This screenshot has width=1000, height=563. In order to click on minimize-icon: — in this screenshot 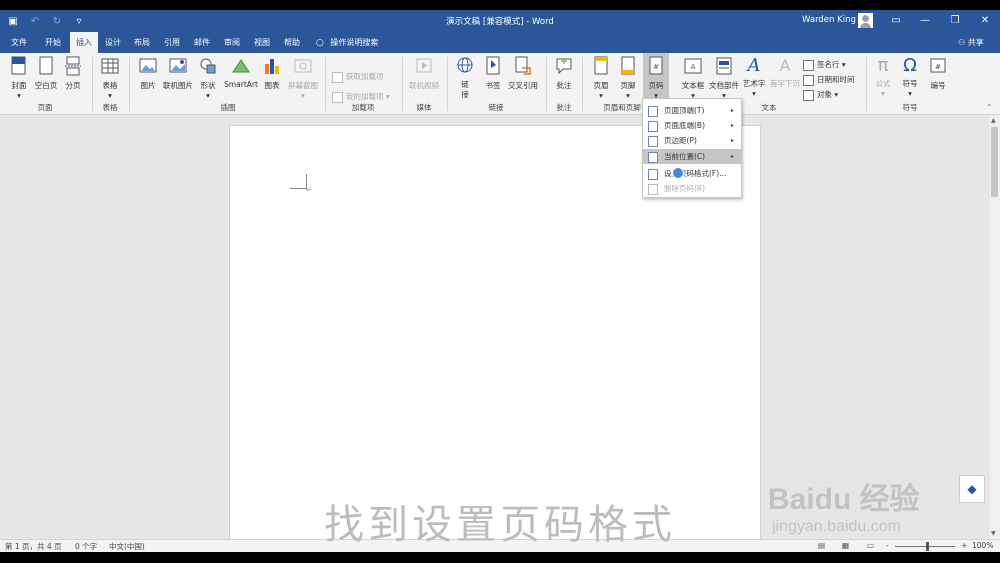, I will do `click(925, 21)`.